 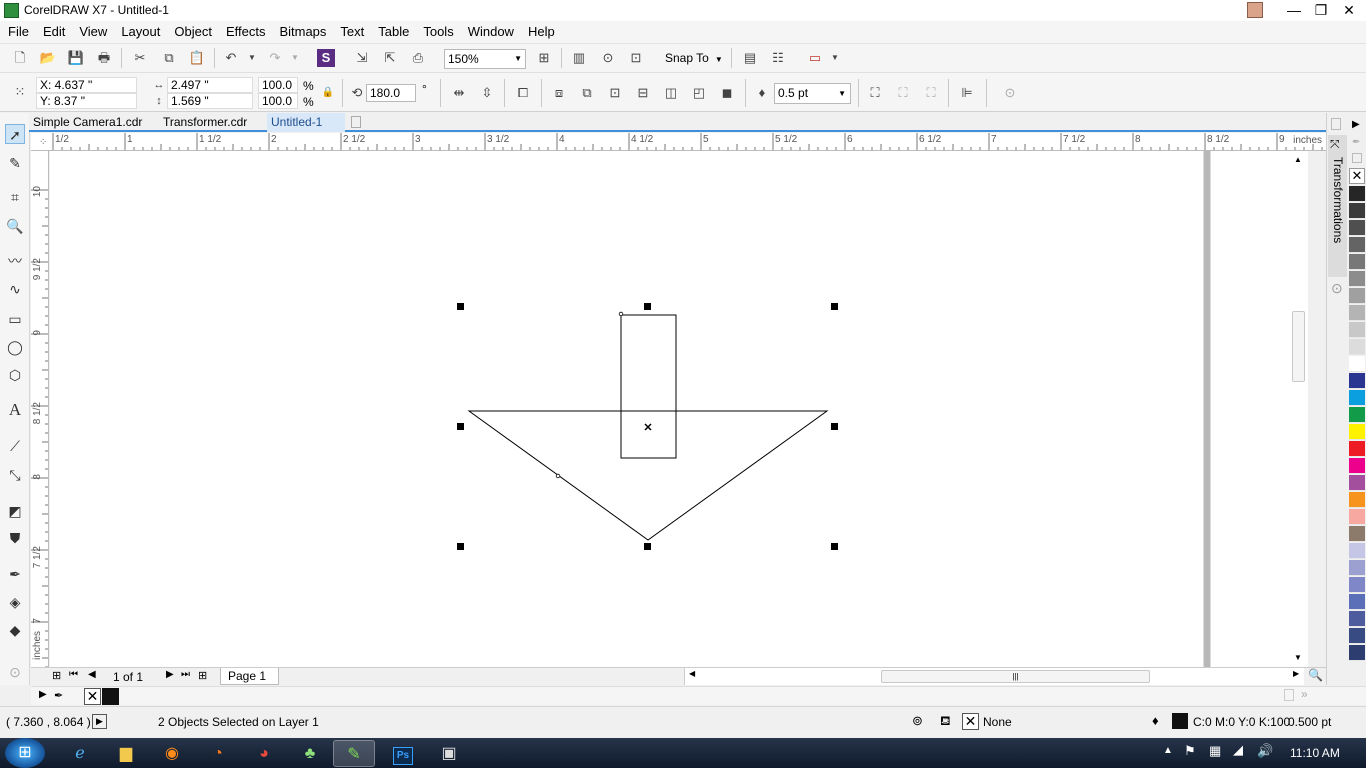 What do you see at coordinates (778, 58) in the screenshot?
I see `options-icon: ☷` at bounding box center [778, 58].